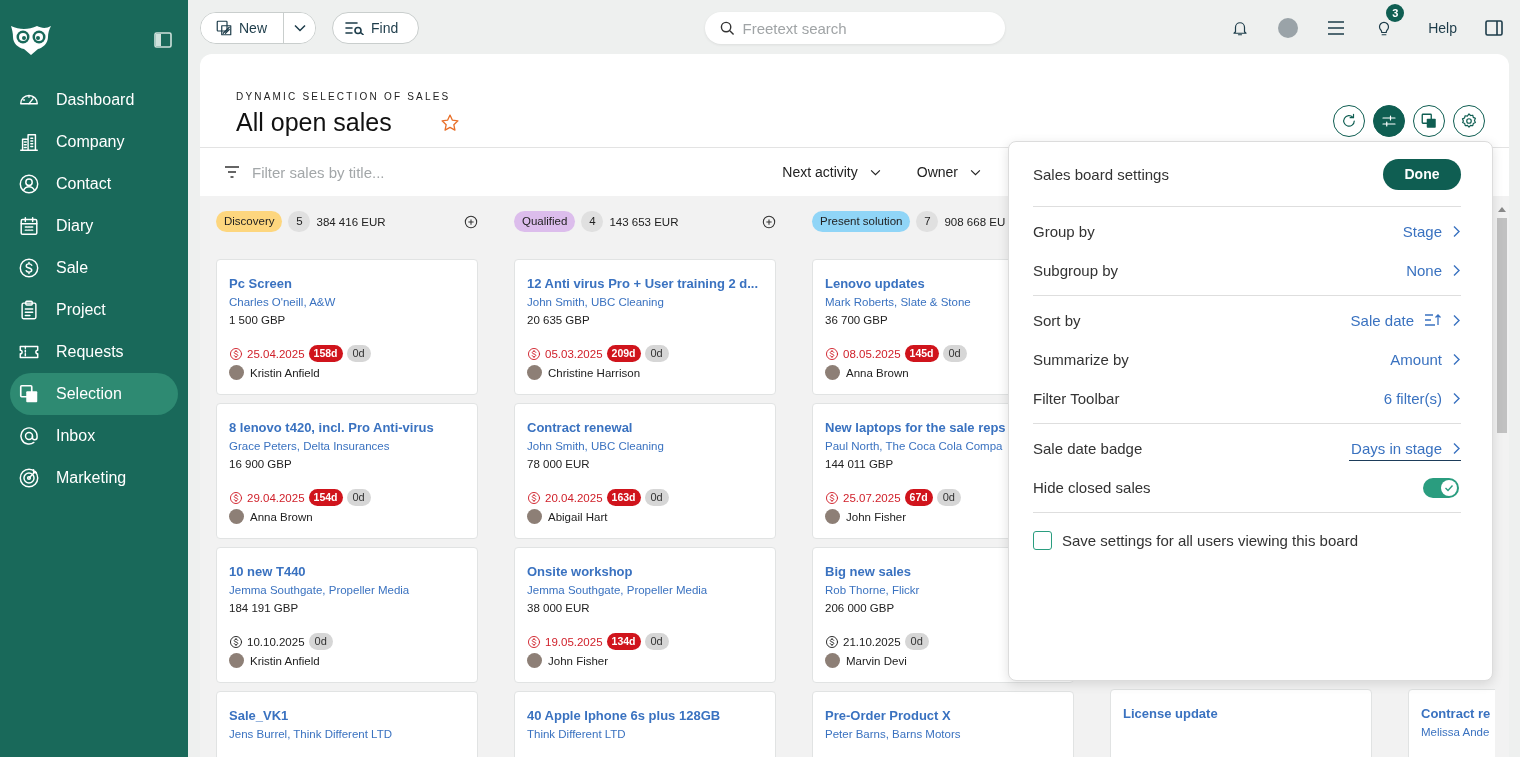 The width and height of the screenshot is (1520, 757). What do you see at coordinates (1424, 359) in the screenshot?
I see `setting-value-link: Amount` at bounding box center [1424, 359].